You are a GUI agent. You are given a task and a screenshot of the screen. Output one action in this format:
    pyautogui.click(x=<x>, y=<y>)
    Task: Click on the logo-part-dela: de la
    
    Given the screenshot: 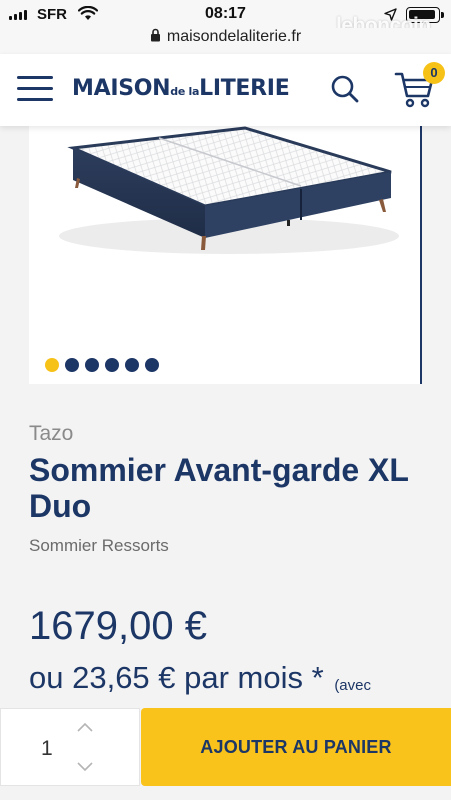 What is the action you would take?
    pyautogui.click(x=185, y=91)
    